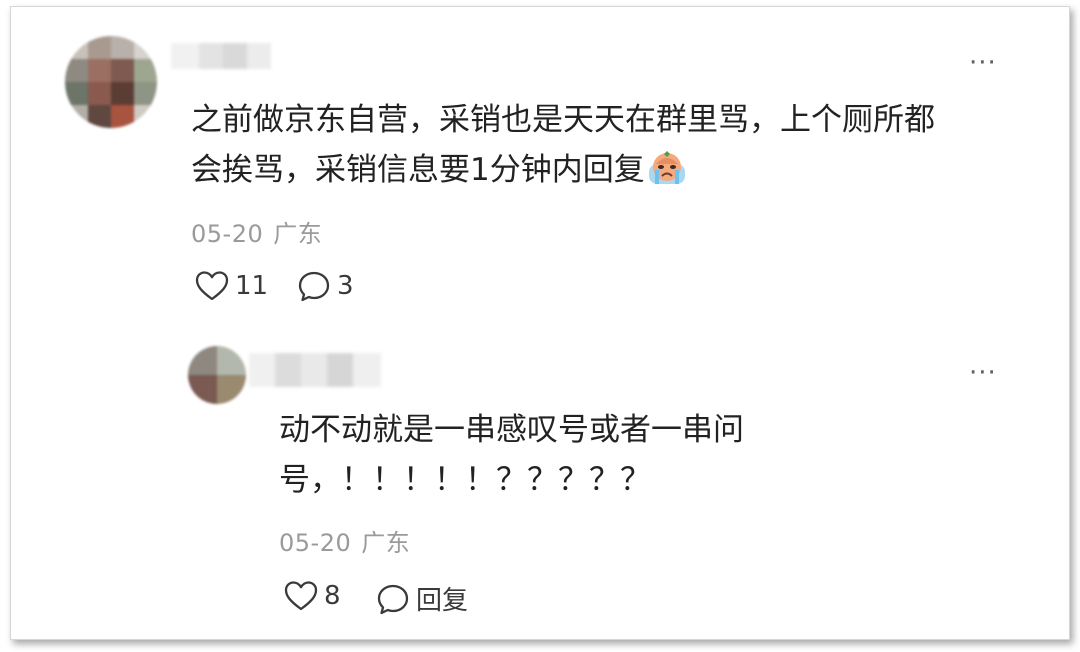  What do you see at coordinates (667, 175) in the screenshot?
I see `crying-face-emoji-icon` at bounding box center [667, 175].